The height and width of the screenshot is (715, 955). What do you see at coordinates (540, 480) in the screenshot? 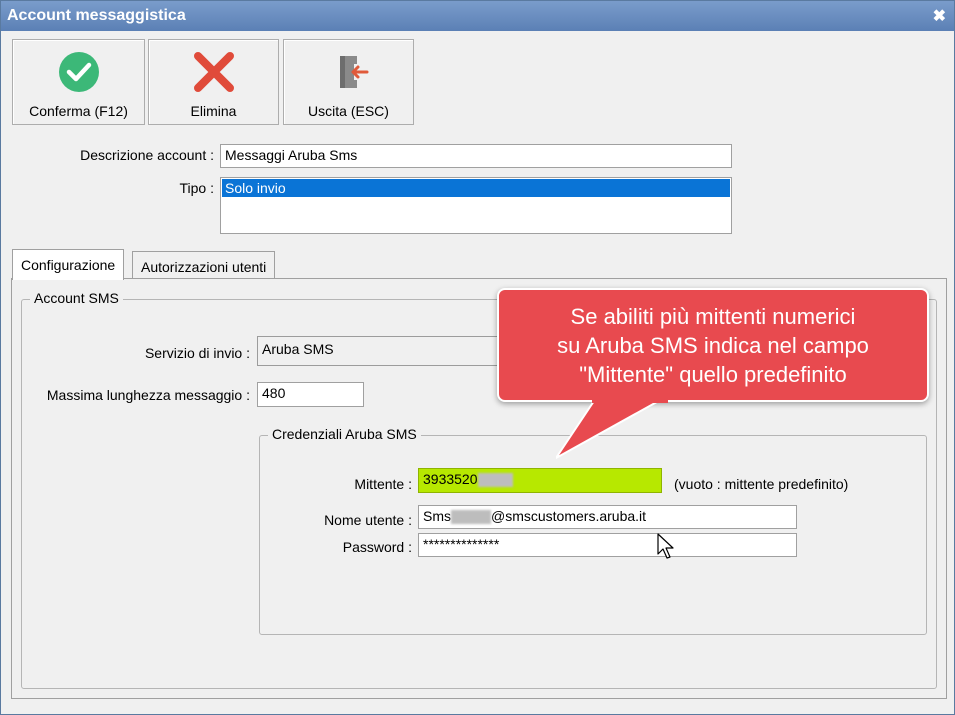
I see `sender-input: 3933520` at bounding box center [540, 480].